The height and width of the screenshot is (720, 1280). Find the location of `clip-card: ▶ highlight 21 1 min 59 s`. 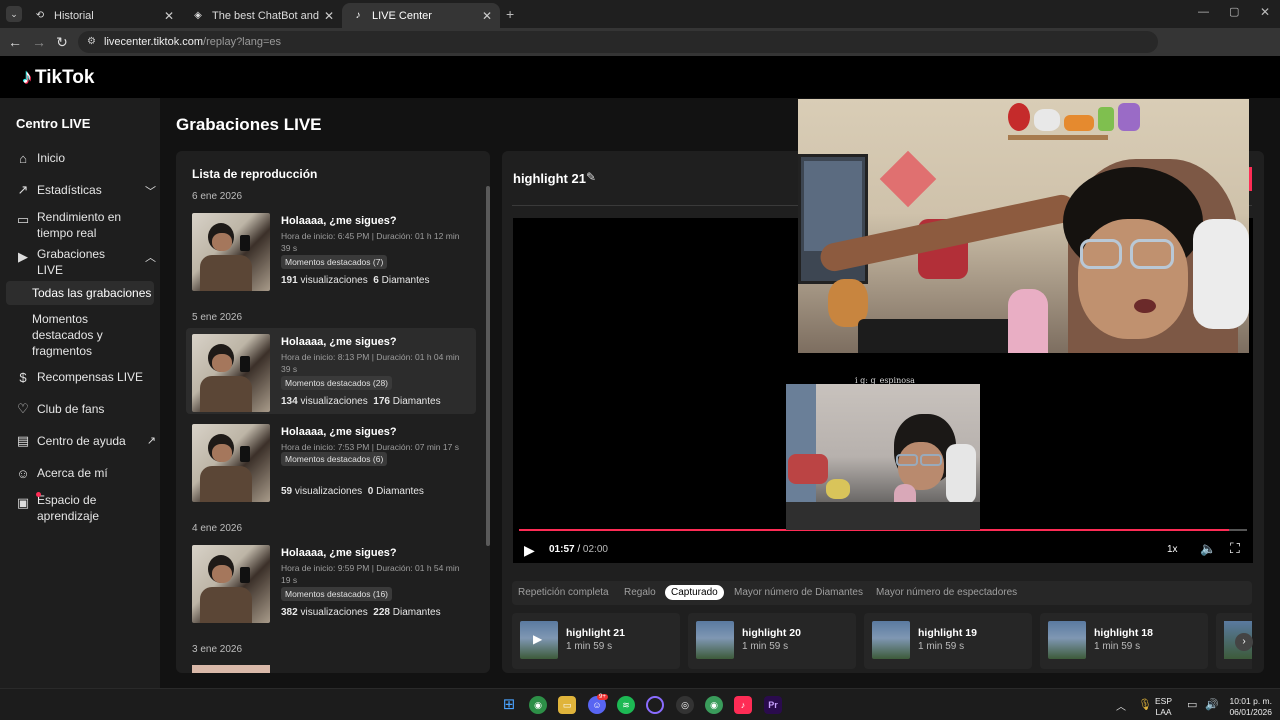

clip-card: ▶ highlight 21 1 min 59 s is located at coordinates (596, 641).